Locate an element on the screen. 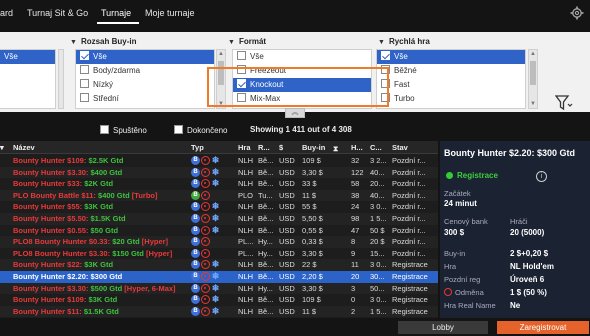 Image resolution: width=590 pixels, height=336 pixels. speed-option-bezne: Běžné is located at coordinates (451, 71).